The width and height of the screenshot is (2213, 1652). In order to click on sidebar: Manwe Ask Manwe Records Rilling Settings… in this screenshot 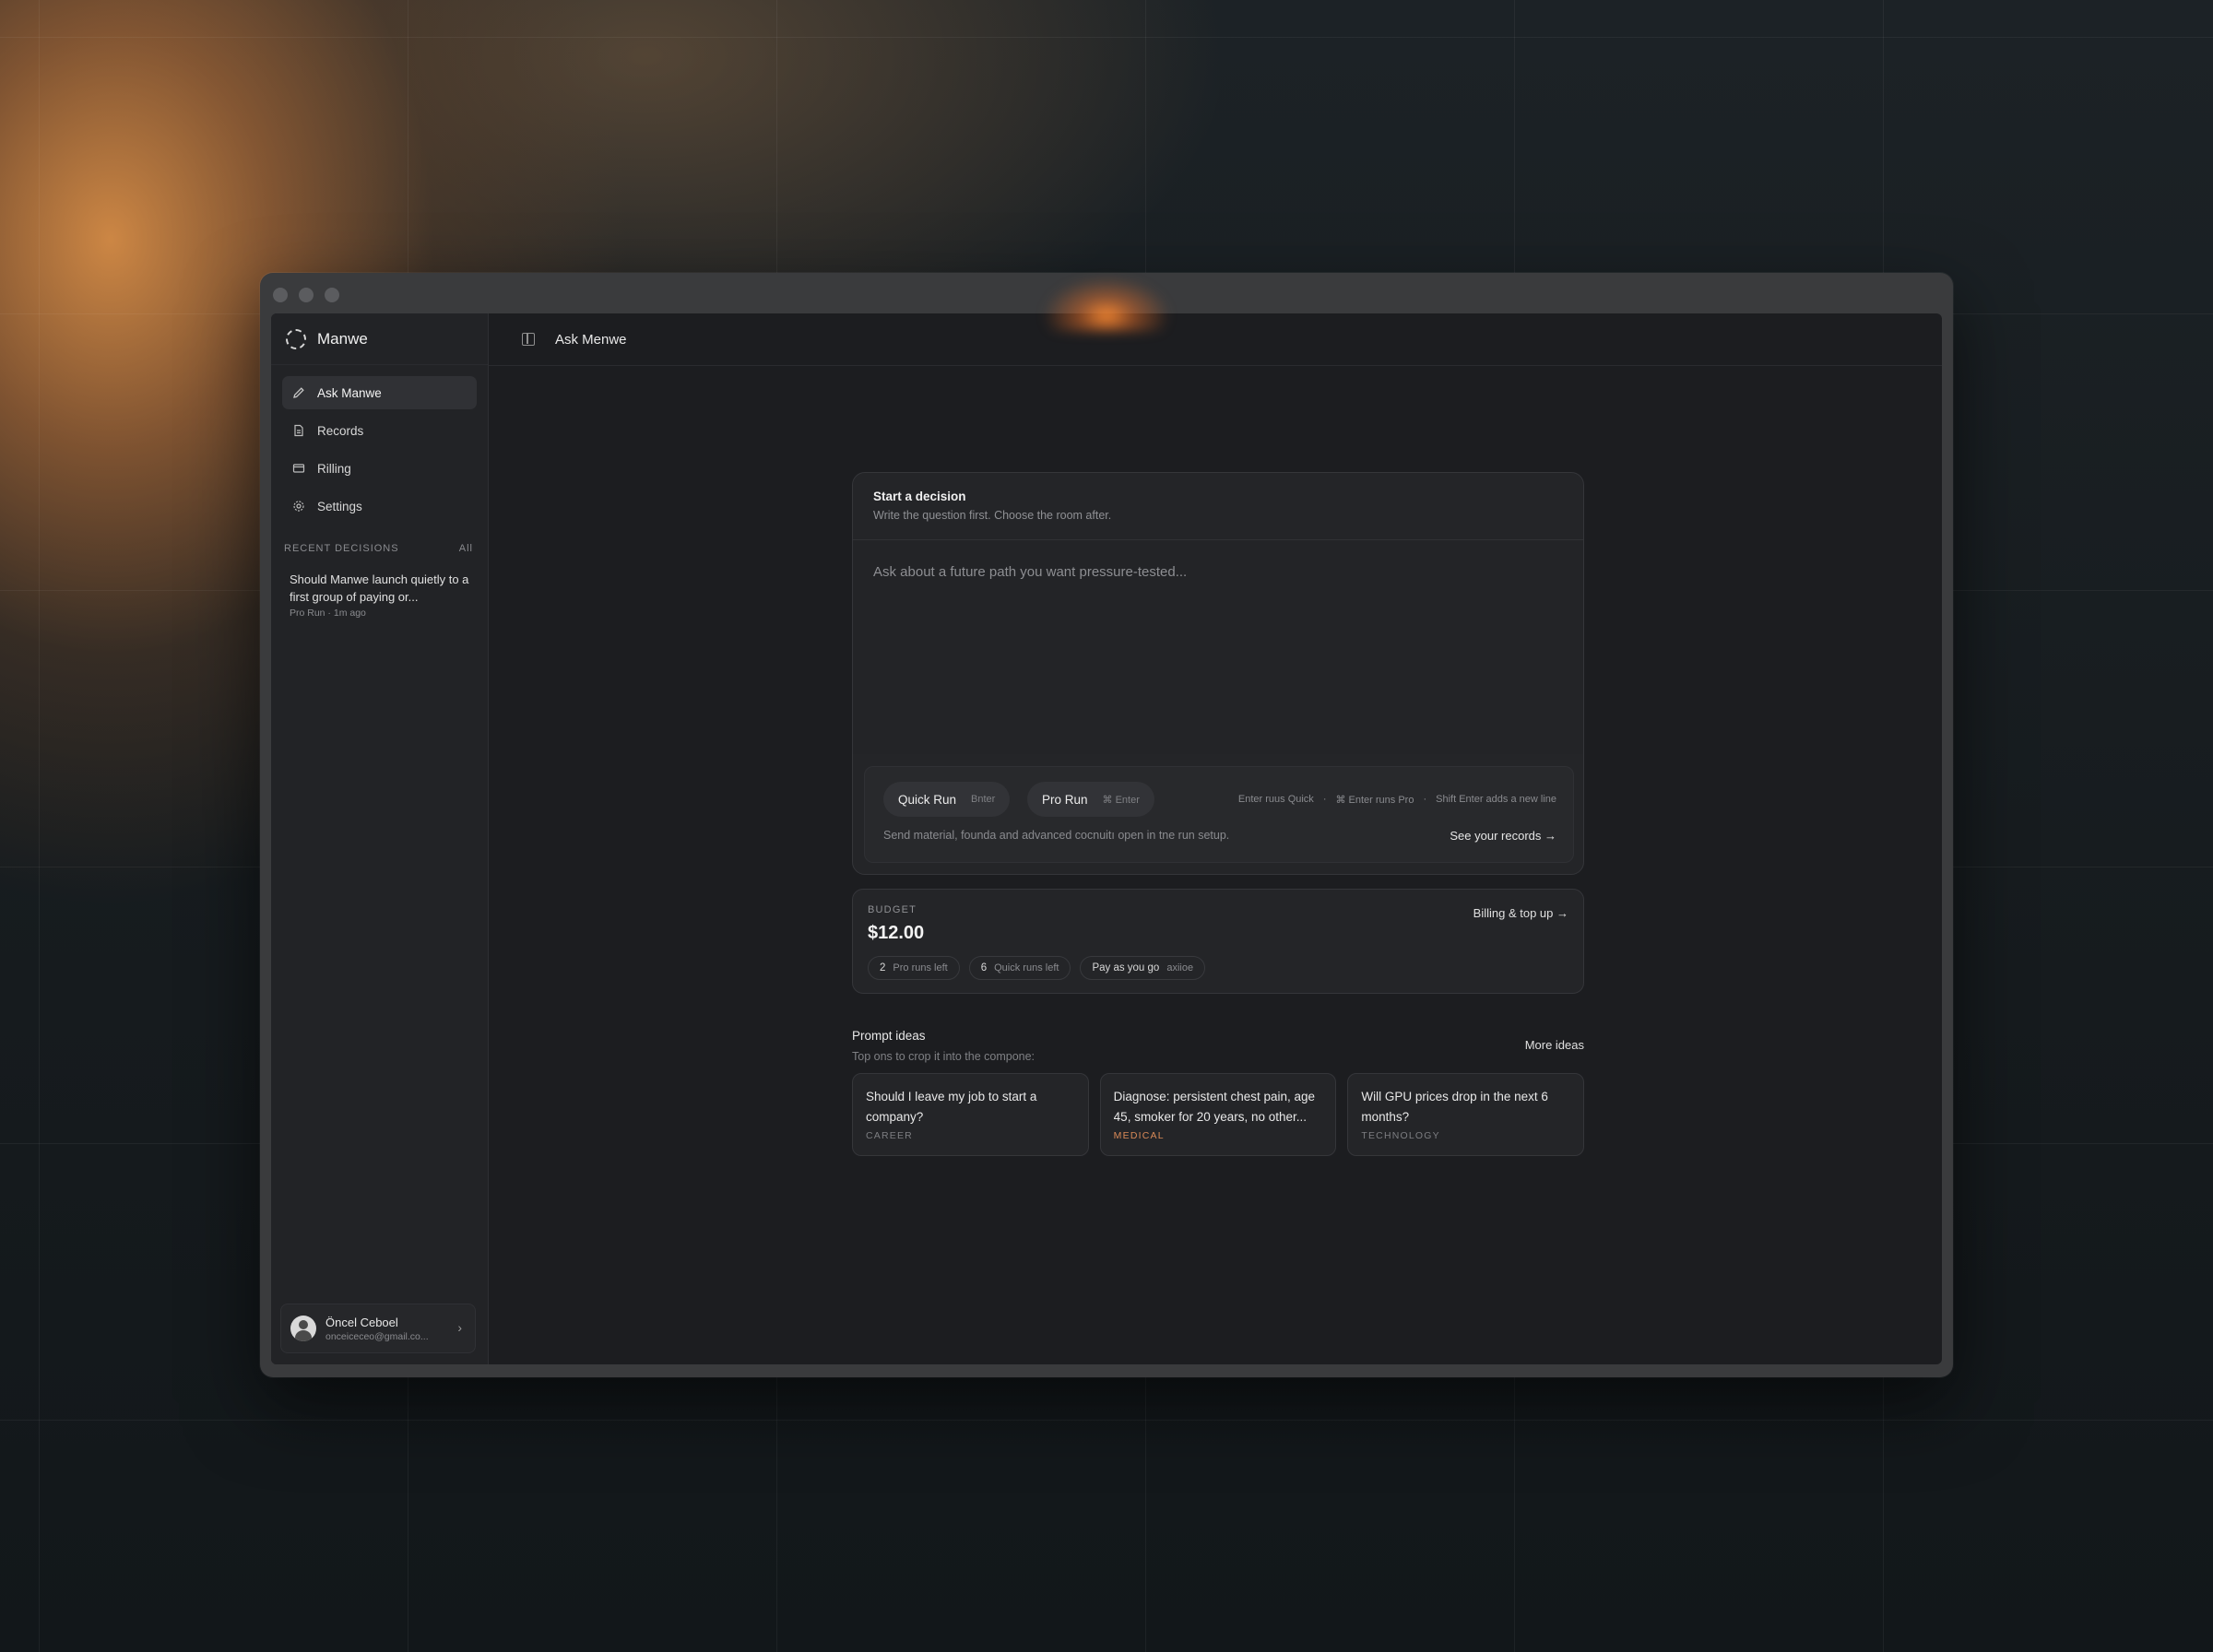, I will do `click(380, 838)`.